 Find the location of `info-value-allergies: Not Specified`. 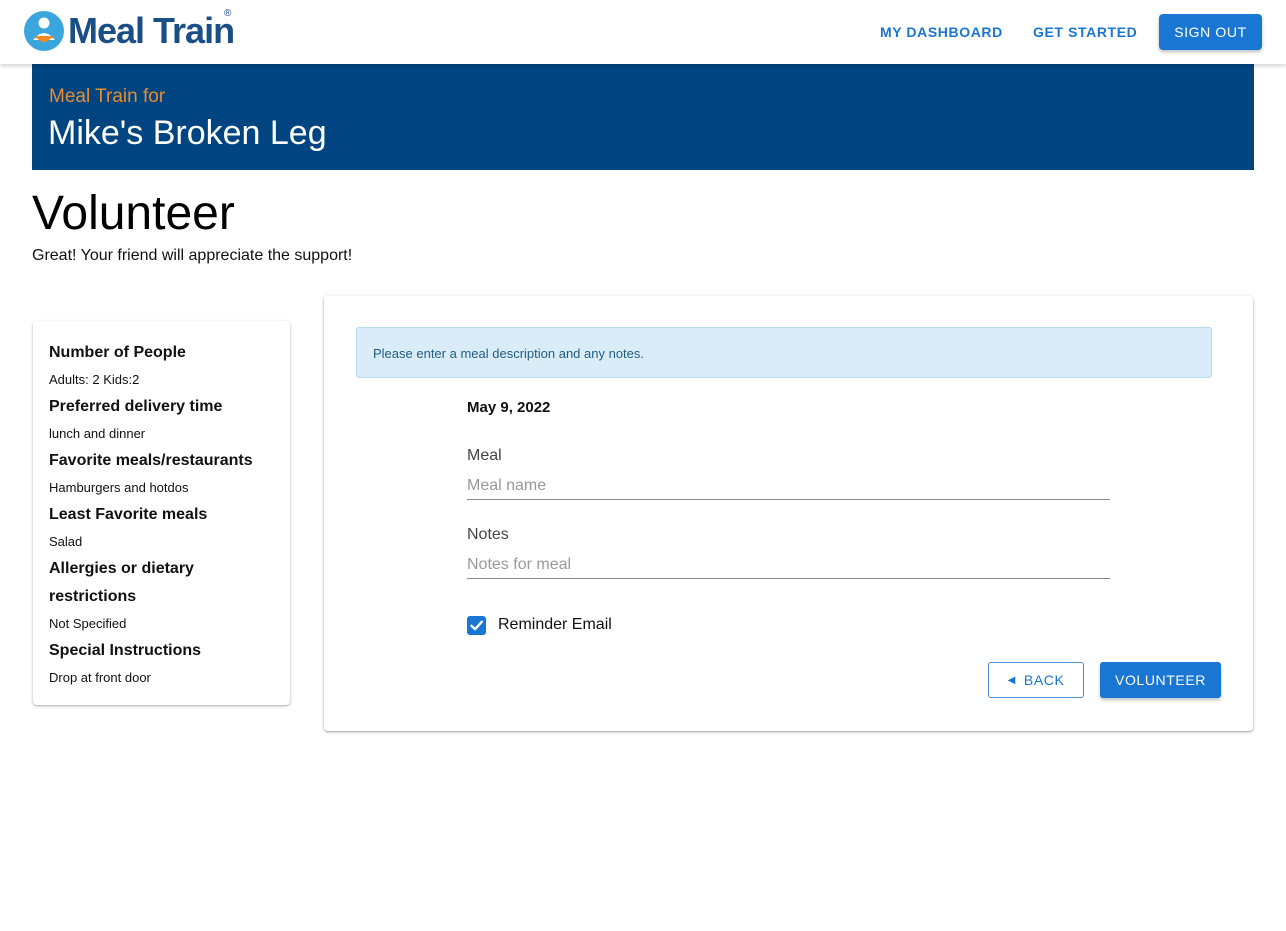

info-value-allergies: Not Specified is located at coordinates (88, 623).